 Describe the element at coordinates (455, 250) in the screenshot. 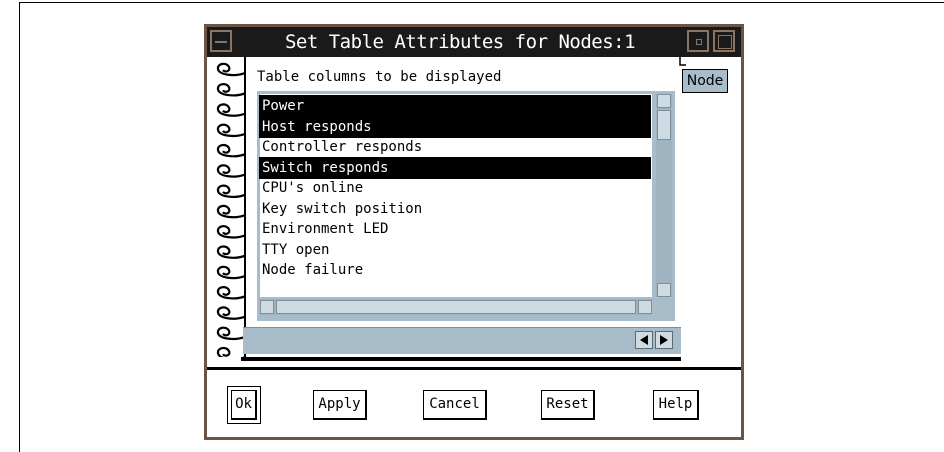

I see `list-item: TTY open` at that location.